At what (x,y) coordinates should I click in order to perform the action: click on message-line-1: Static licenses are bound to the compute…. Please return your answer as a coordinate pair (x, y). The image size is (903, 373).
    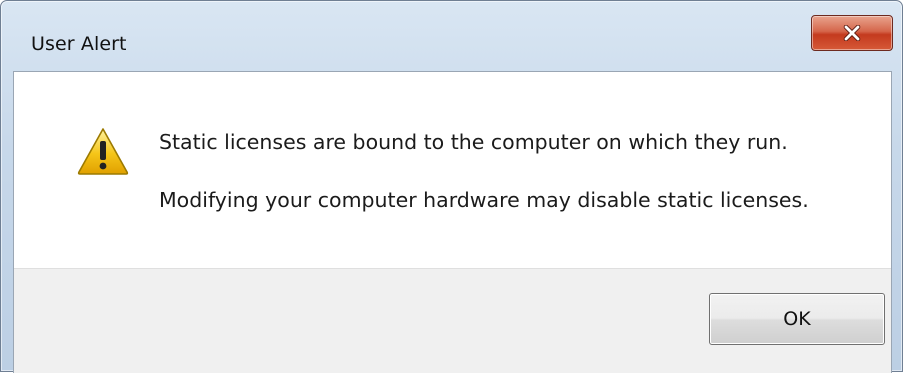
    Looking at the image, I should click on (473, 142).